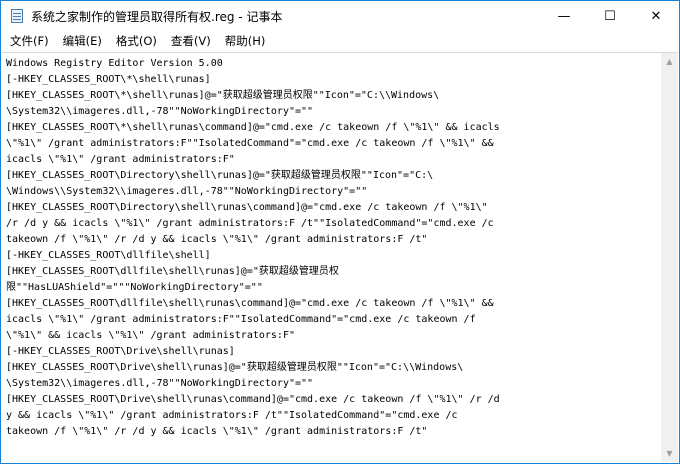 Image resolution: width=680 pixels, height=464 pixels. Describe the element at coordinates (82, 41) in the screenshot. I see `menu-edit: 编辑(E)` at that location.